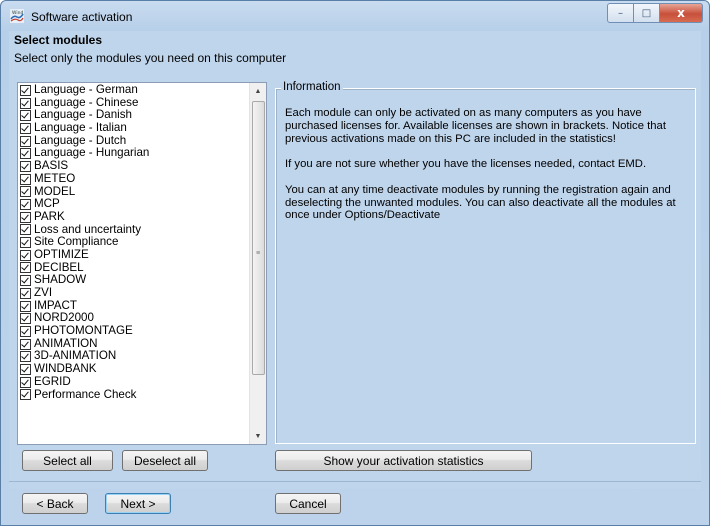  I want to click on module-label: Performance Check, so click(85, 394).